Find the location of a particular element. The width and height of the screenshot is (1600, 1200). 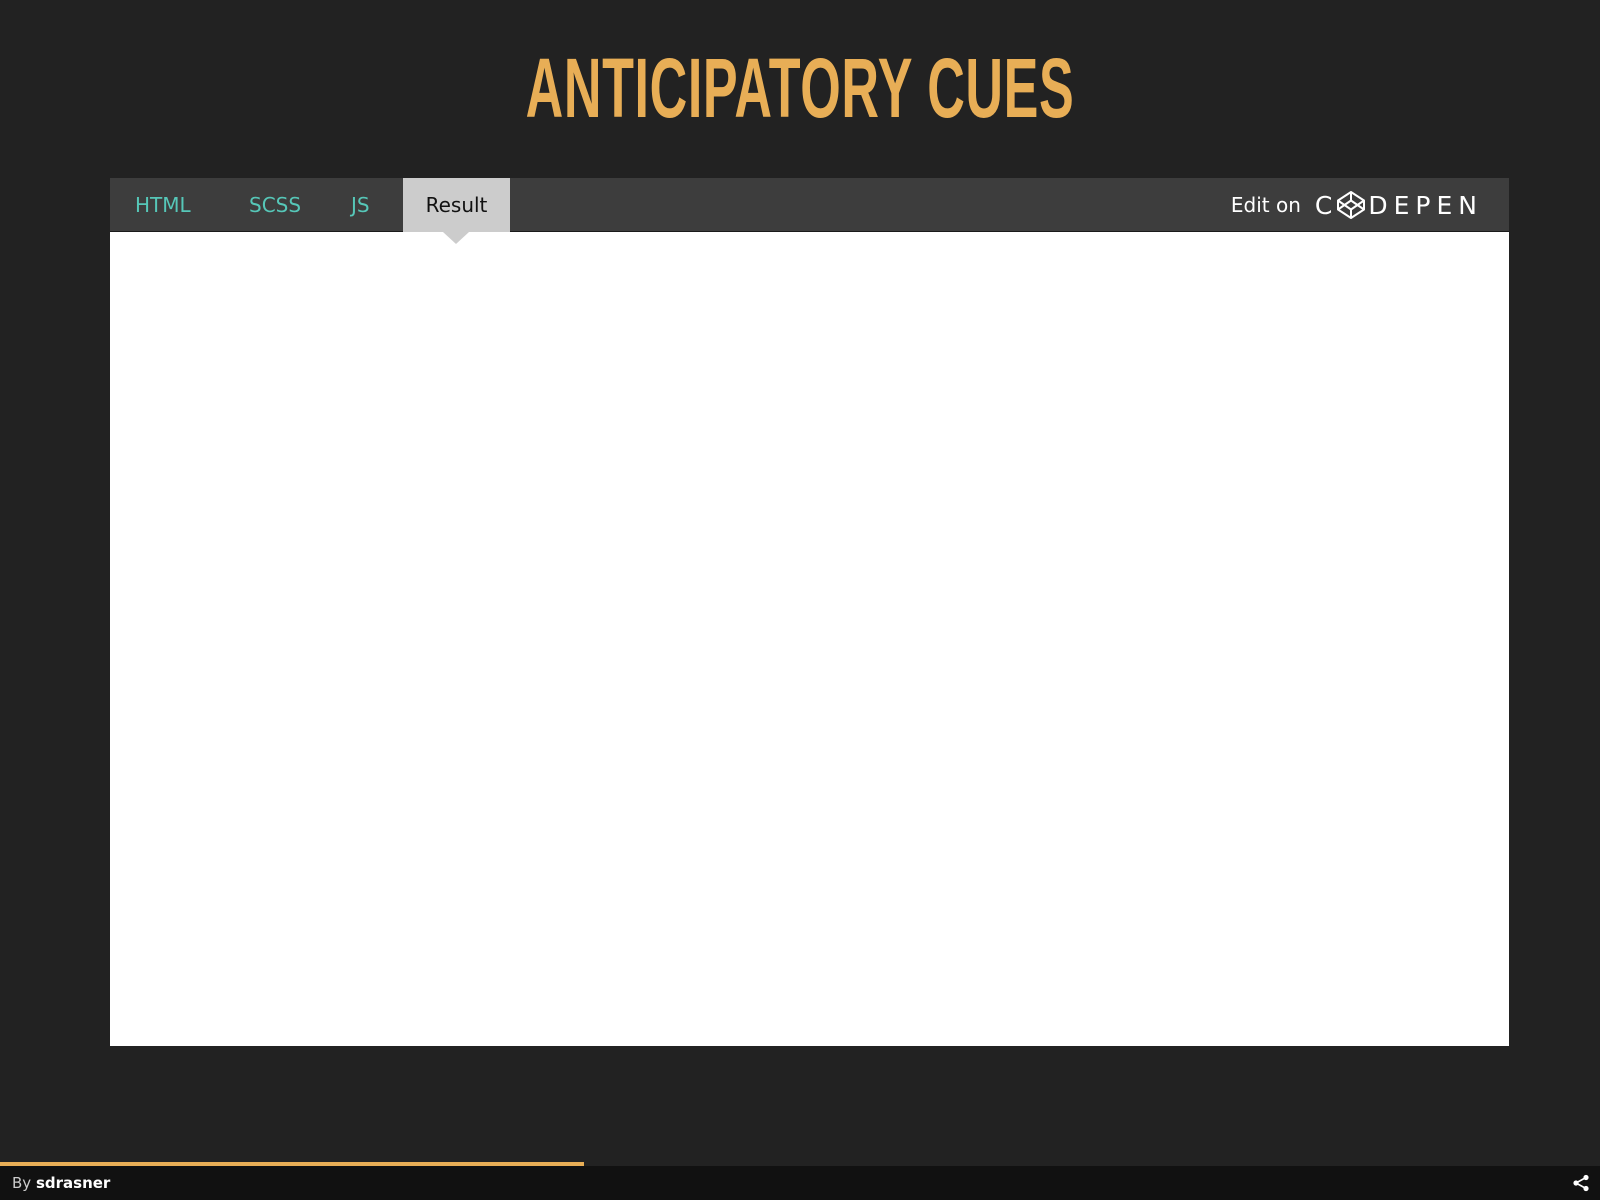

codepen-cube-icon is located at coordinates (1351, 205).